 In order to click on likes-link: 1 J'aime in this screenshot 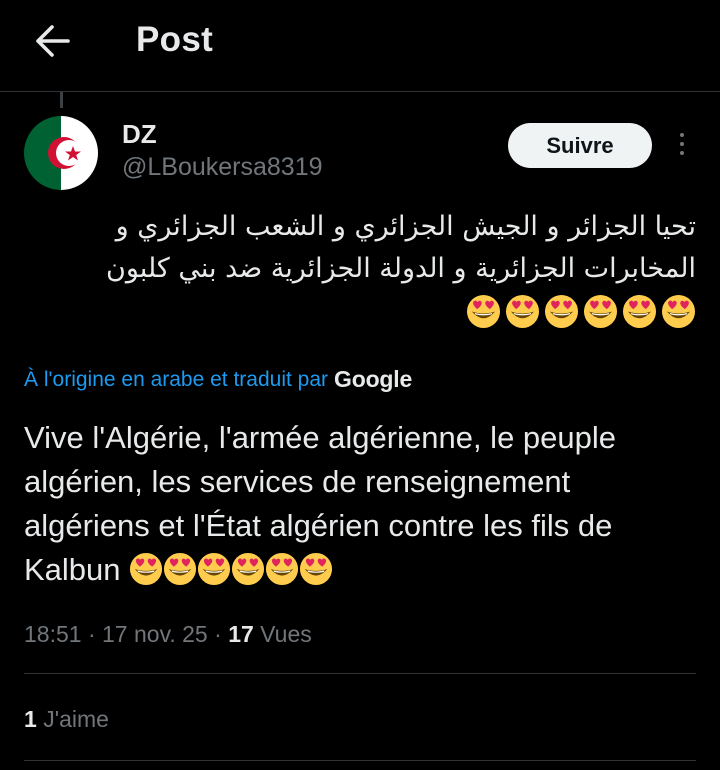, I will do `click(66, 719)`.